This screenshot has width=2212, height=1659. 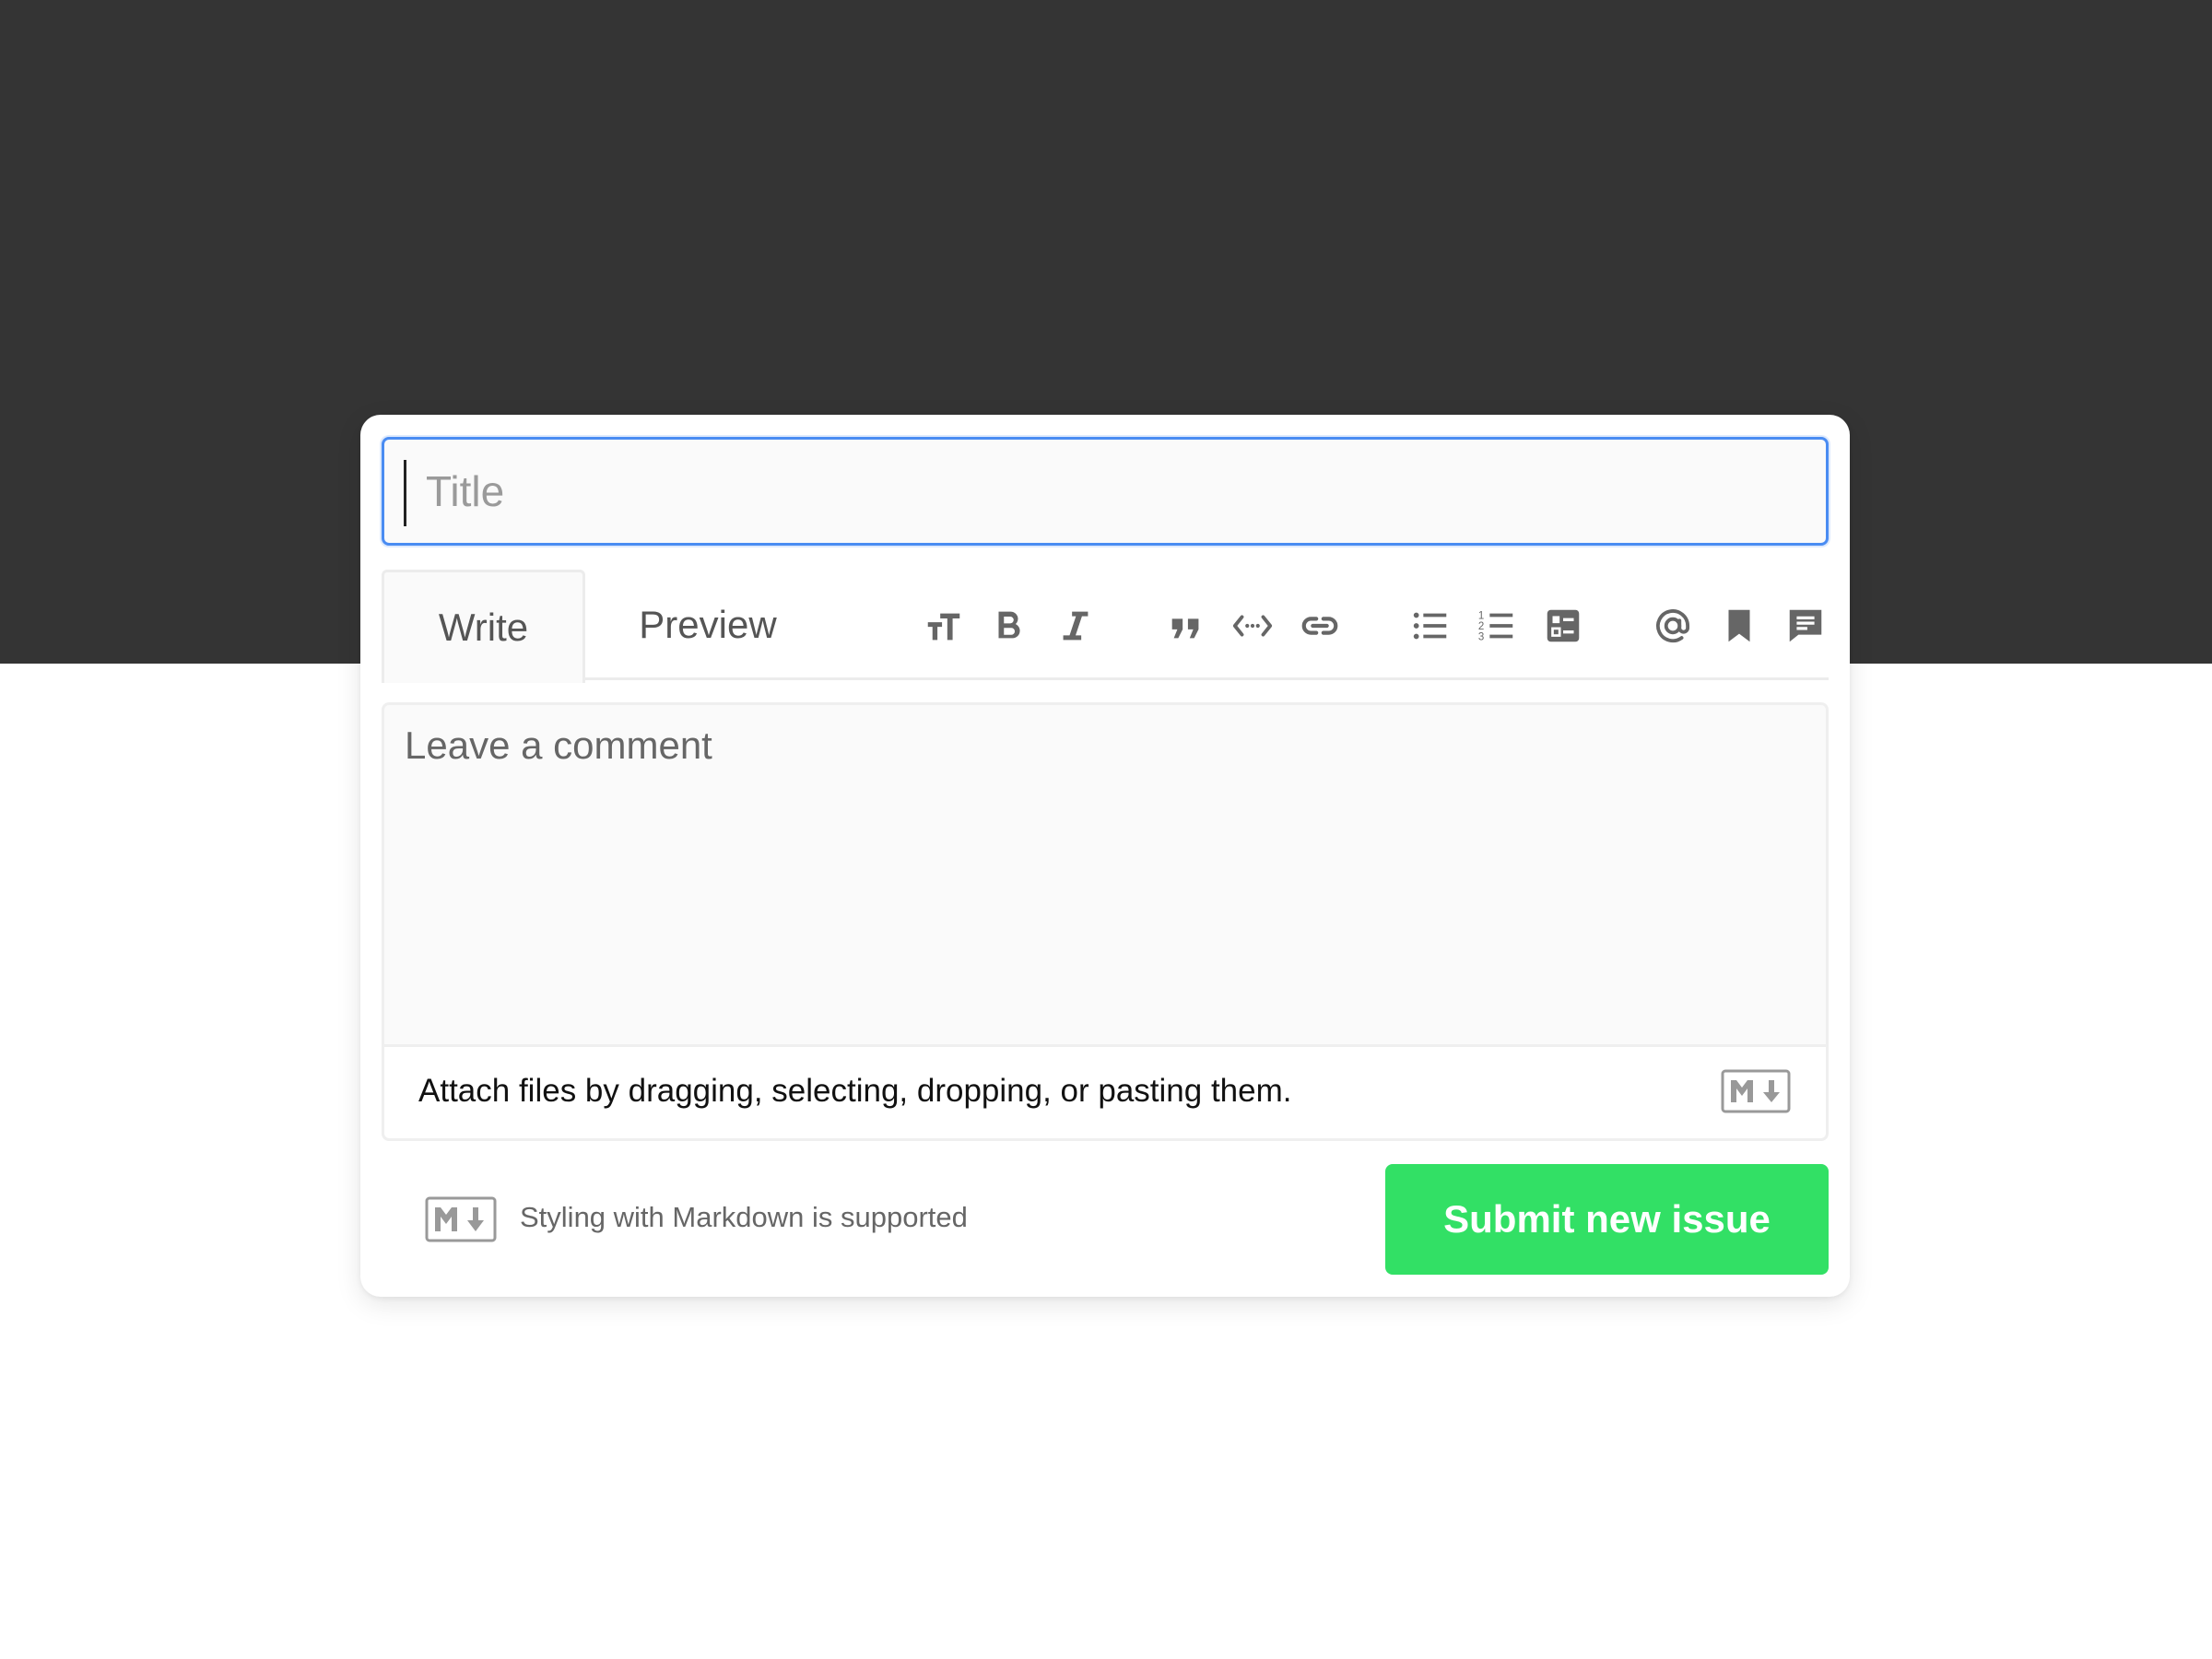 I want to click on bookmark-icon, so click(x=1739, y=625).